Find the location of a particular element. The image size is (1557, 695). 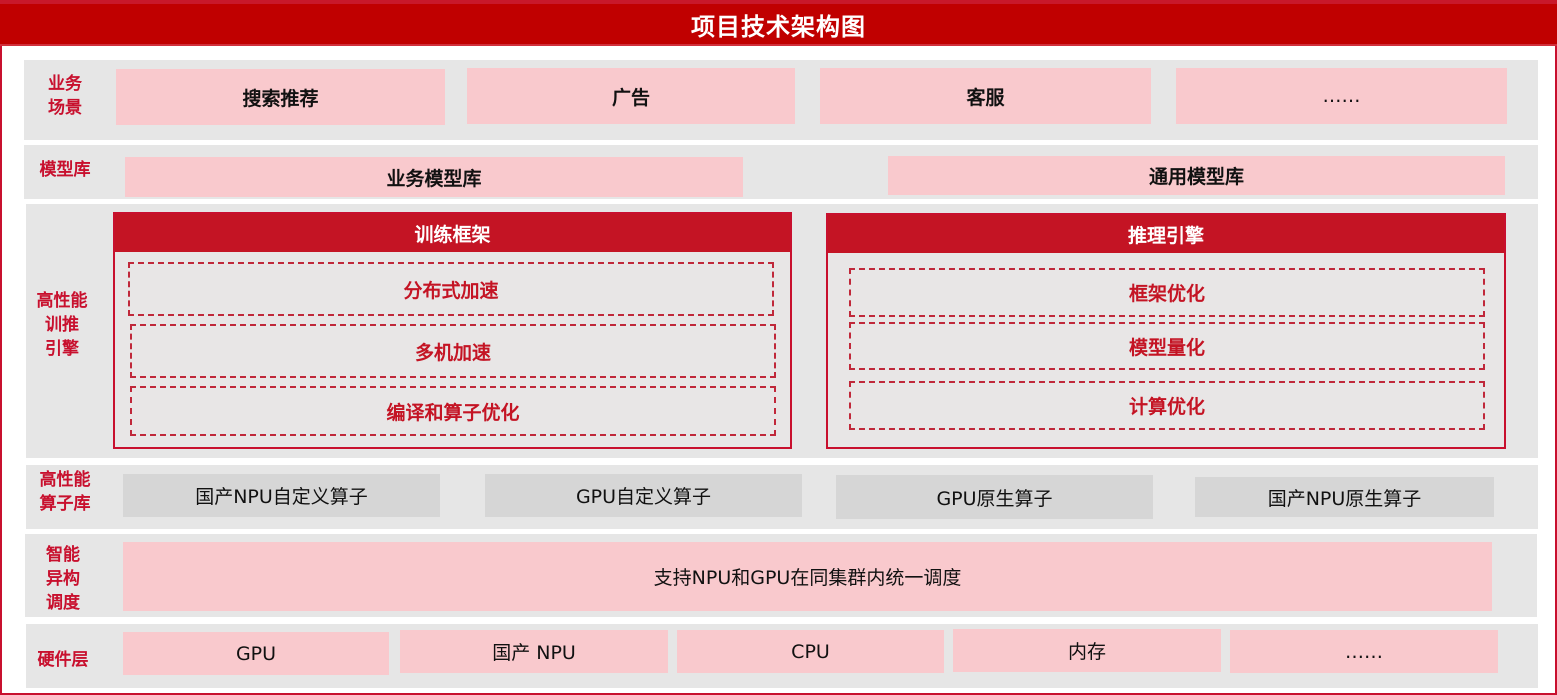

hardware-item-gpu: GPU is located at coordinates (256, 653).